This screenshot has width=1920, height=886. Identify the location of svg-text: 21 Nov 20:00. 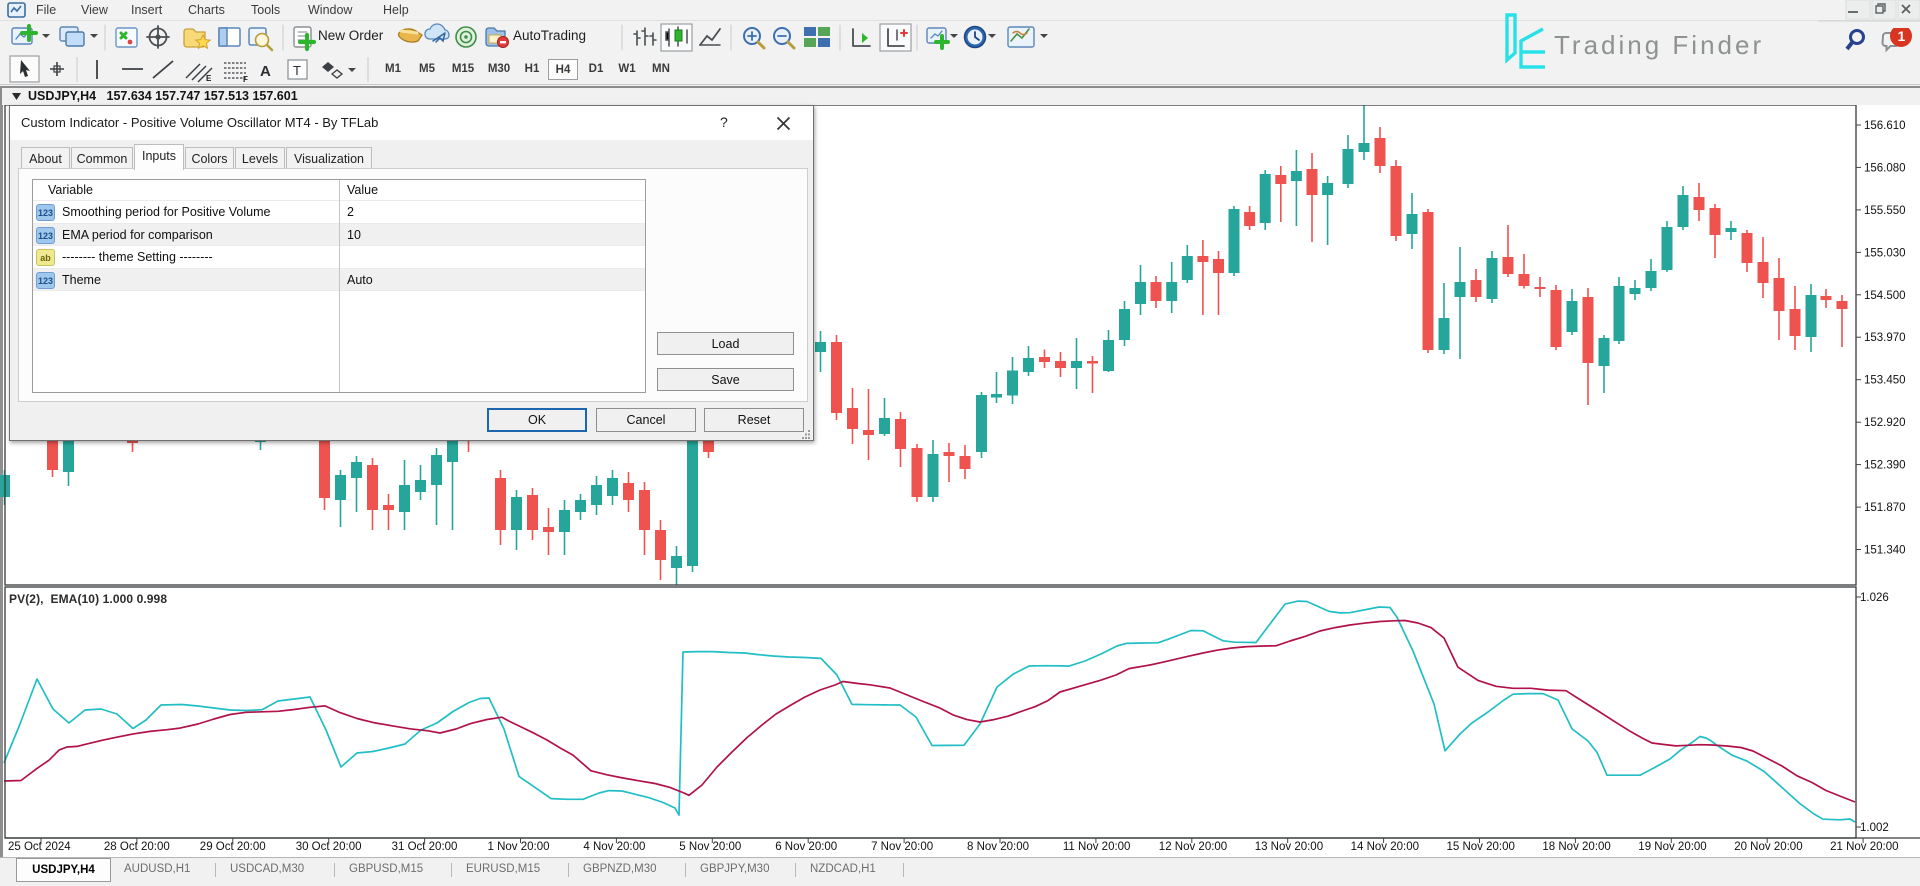
(1864, 847).